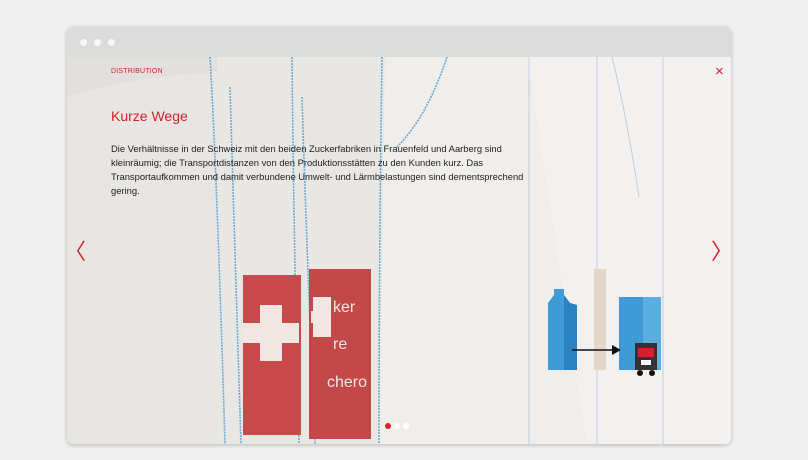 The image size is (808, 460). What do you see at coordinates (719, 71) in the screenshot?
I see `close-icon: ×` at bounding box center [719, 71].